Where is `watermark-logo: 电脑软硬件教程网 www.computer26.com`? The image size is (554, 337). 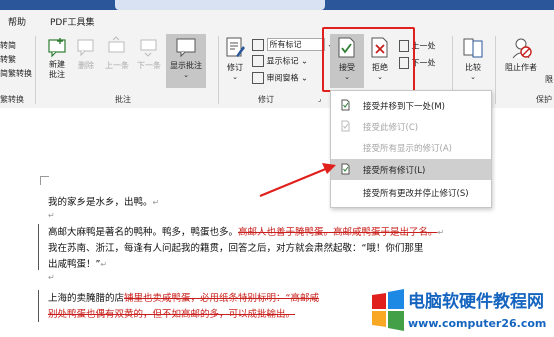
watermark-logo: 电脑软硬件教程网 www.computer26.com is located at coordinates (459, 310).